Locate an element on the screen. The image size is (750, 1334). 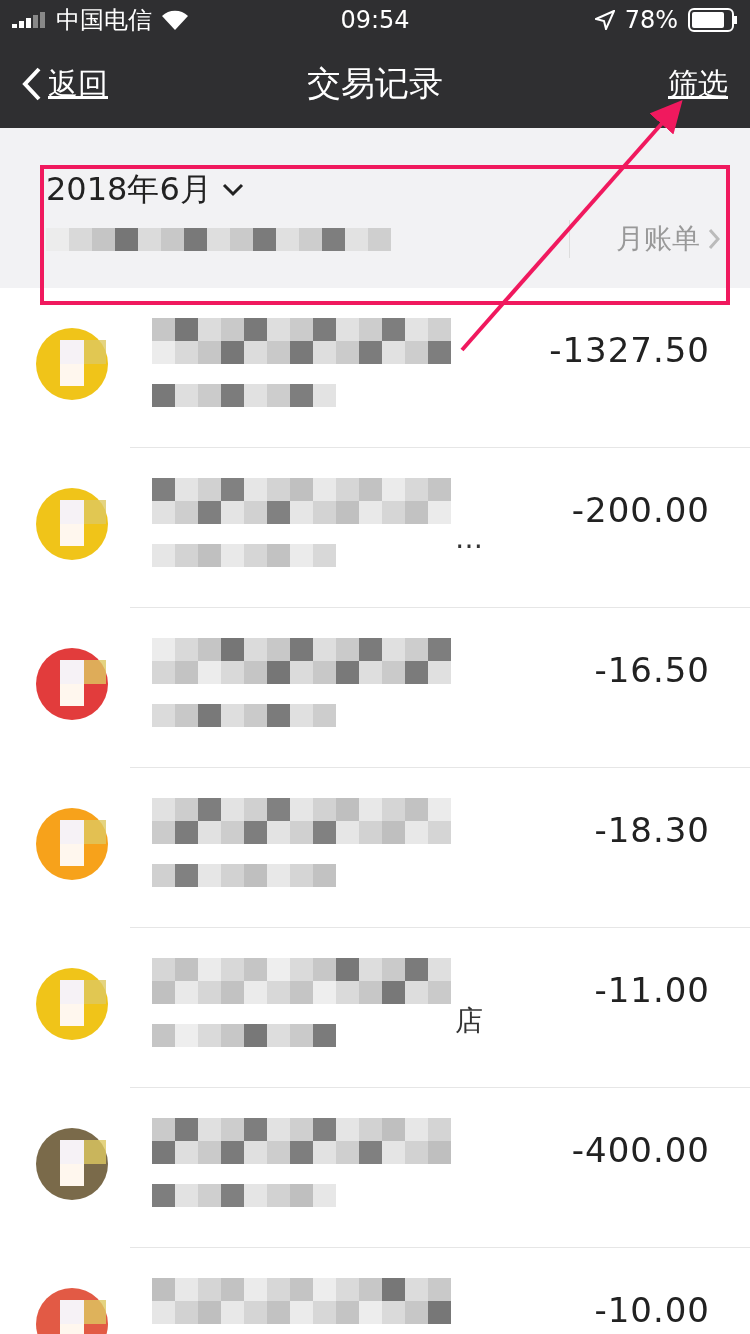
page-title: 交易记录 is located at coordinates (375, 83).